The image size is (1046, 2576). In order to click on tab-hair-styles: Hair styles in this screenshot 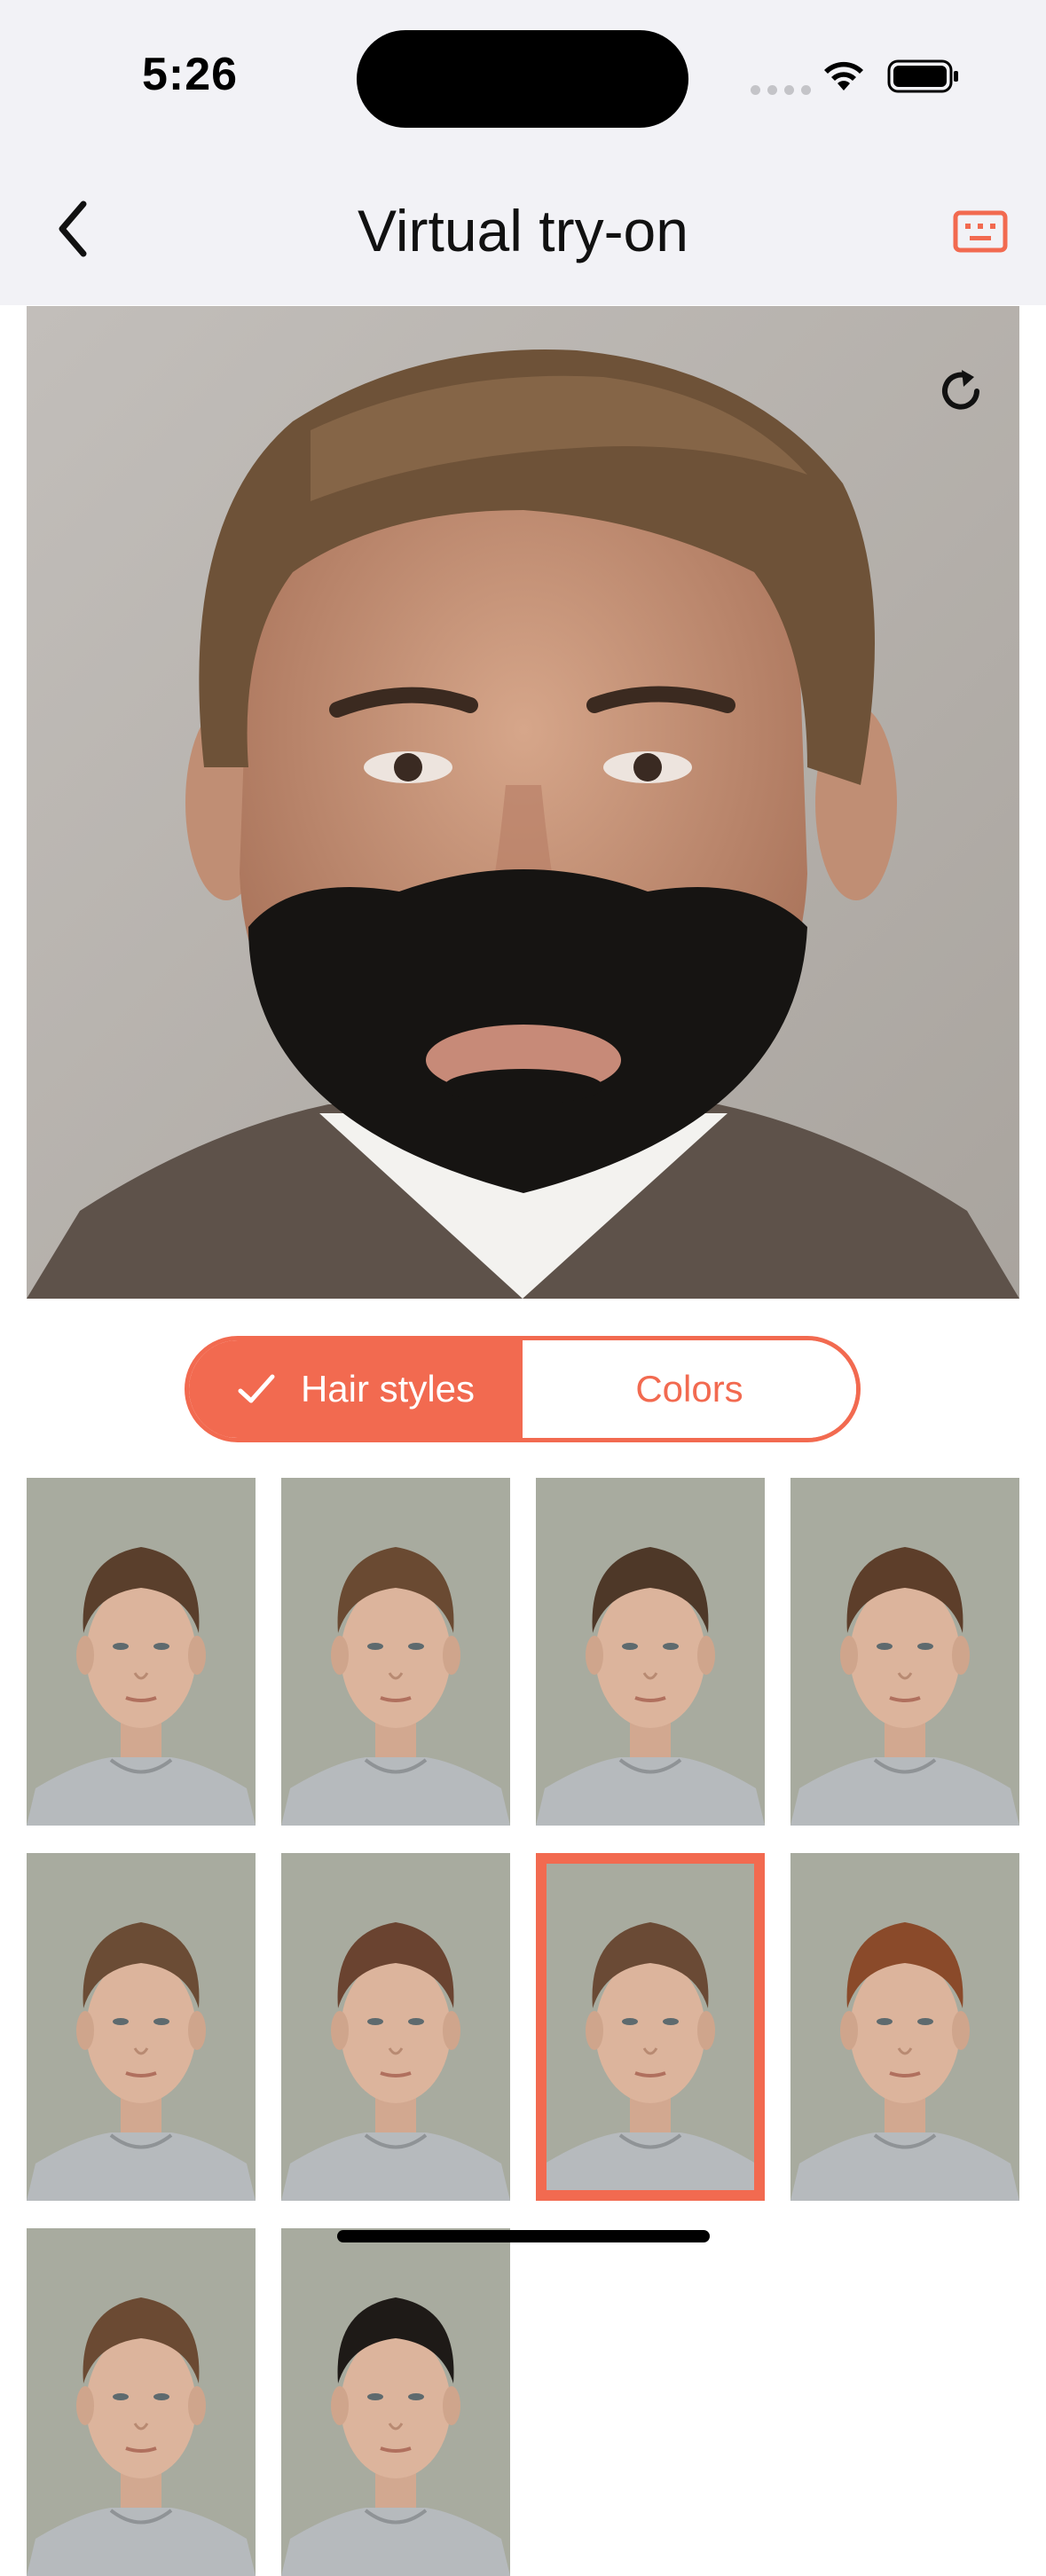, I will do `click(356, 1389)`.